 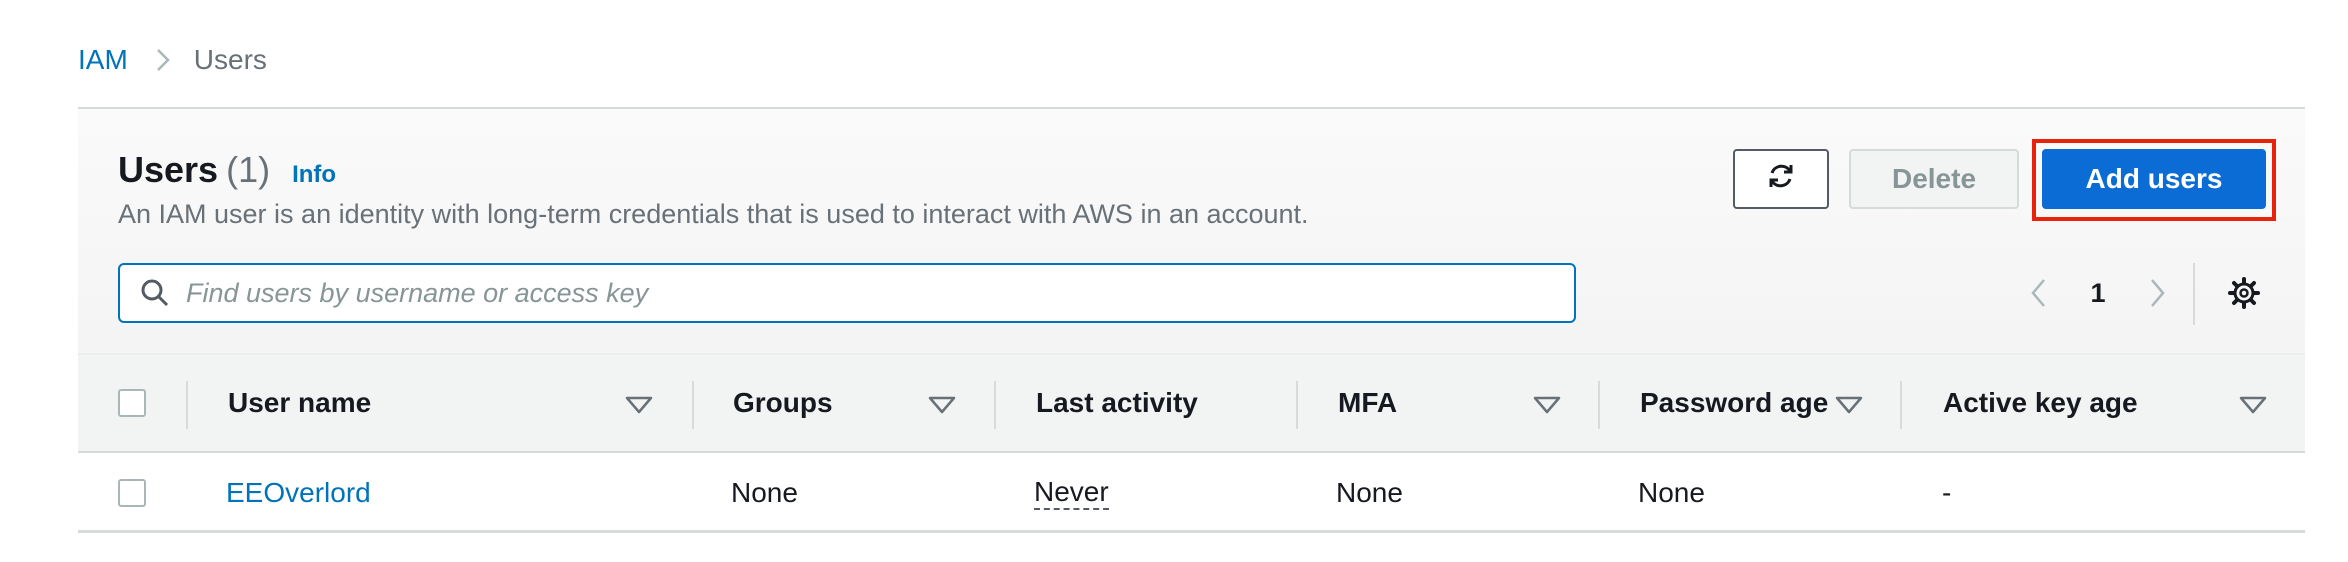 I want to click on user-name-link: EEOverlord, so click(x=298, y=493).